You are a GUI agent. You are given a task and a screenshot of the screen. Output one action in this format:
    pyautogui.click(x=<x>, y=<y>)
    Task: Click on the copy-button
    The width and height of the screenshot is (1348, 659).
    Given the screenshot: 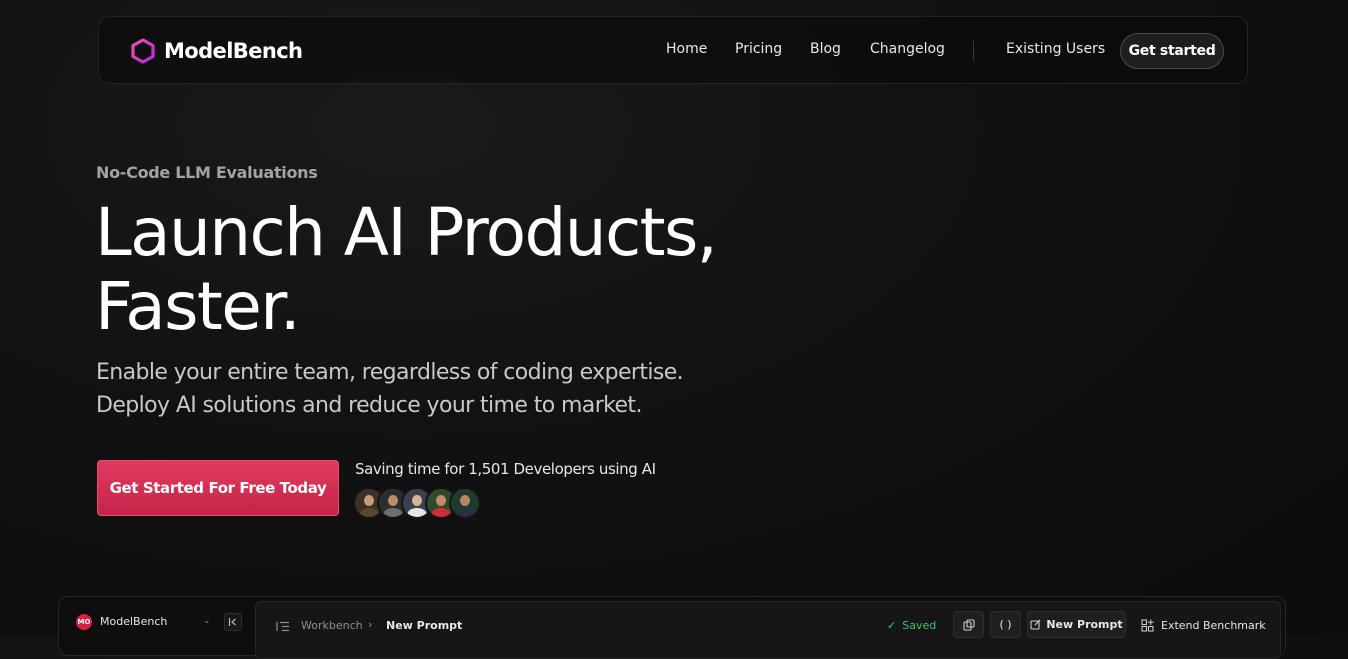 What is the action you would take?
    pyautogui.click(x=968, y=624)
    